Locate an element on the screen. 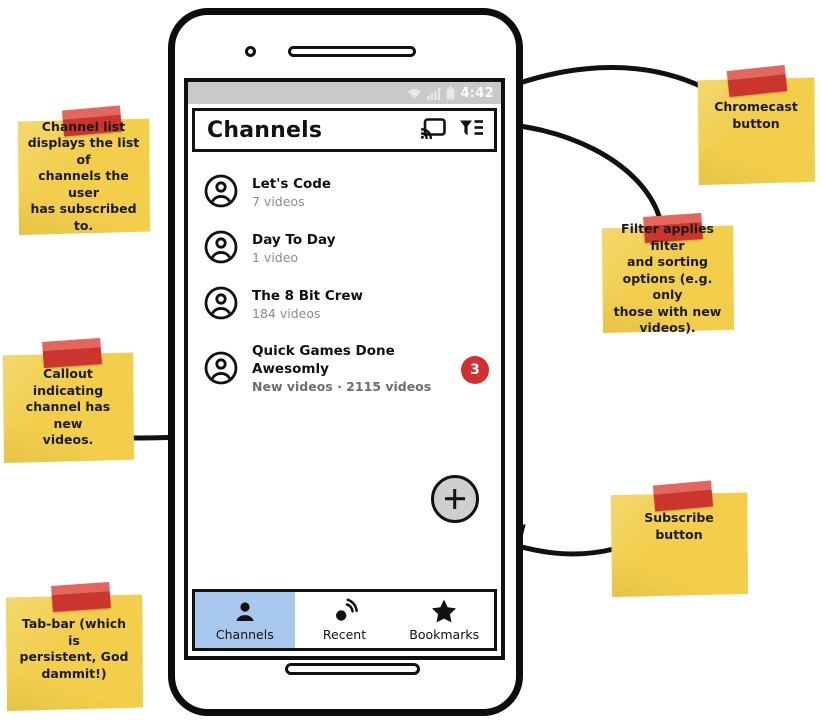  tab-label: Recent is located at coordinates (344, 634).